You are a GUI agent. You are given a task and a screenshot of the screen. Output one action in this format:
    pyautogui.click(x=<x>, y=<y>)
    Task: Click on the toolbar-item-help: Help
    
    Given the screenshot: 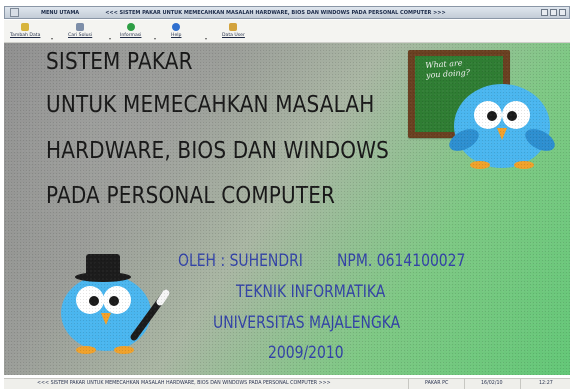 What is the action you would take?
    pyautogui.click(x=176, y=30)
    